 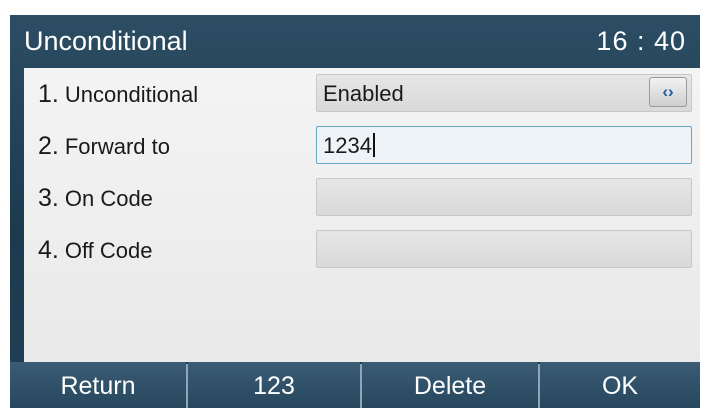 I want to click on row-label-text: Forward to, so click(x=117, y=146).